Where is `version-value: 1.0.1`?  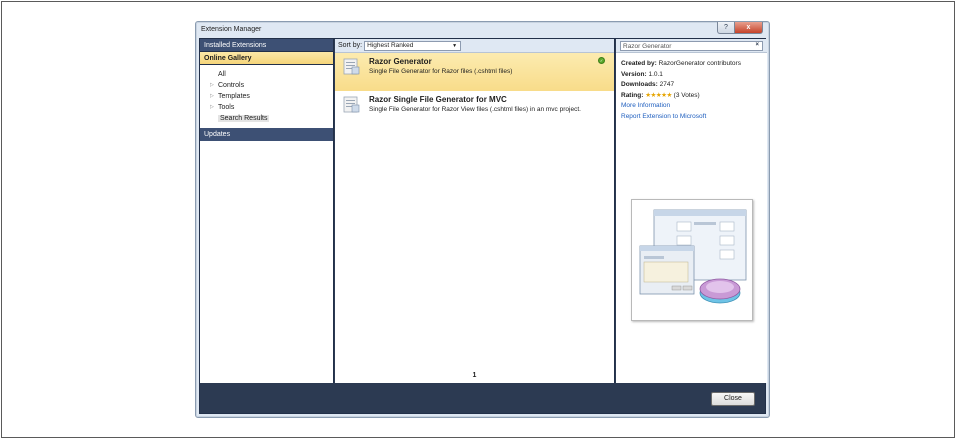
version-value: 1.0.1 is located at coordinates (655, 74).